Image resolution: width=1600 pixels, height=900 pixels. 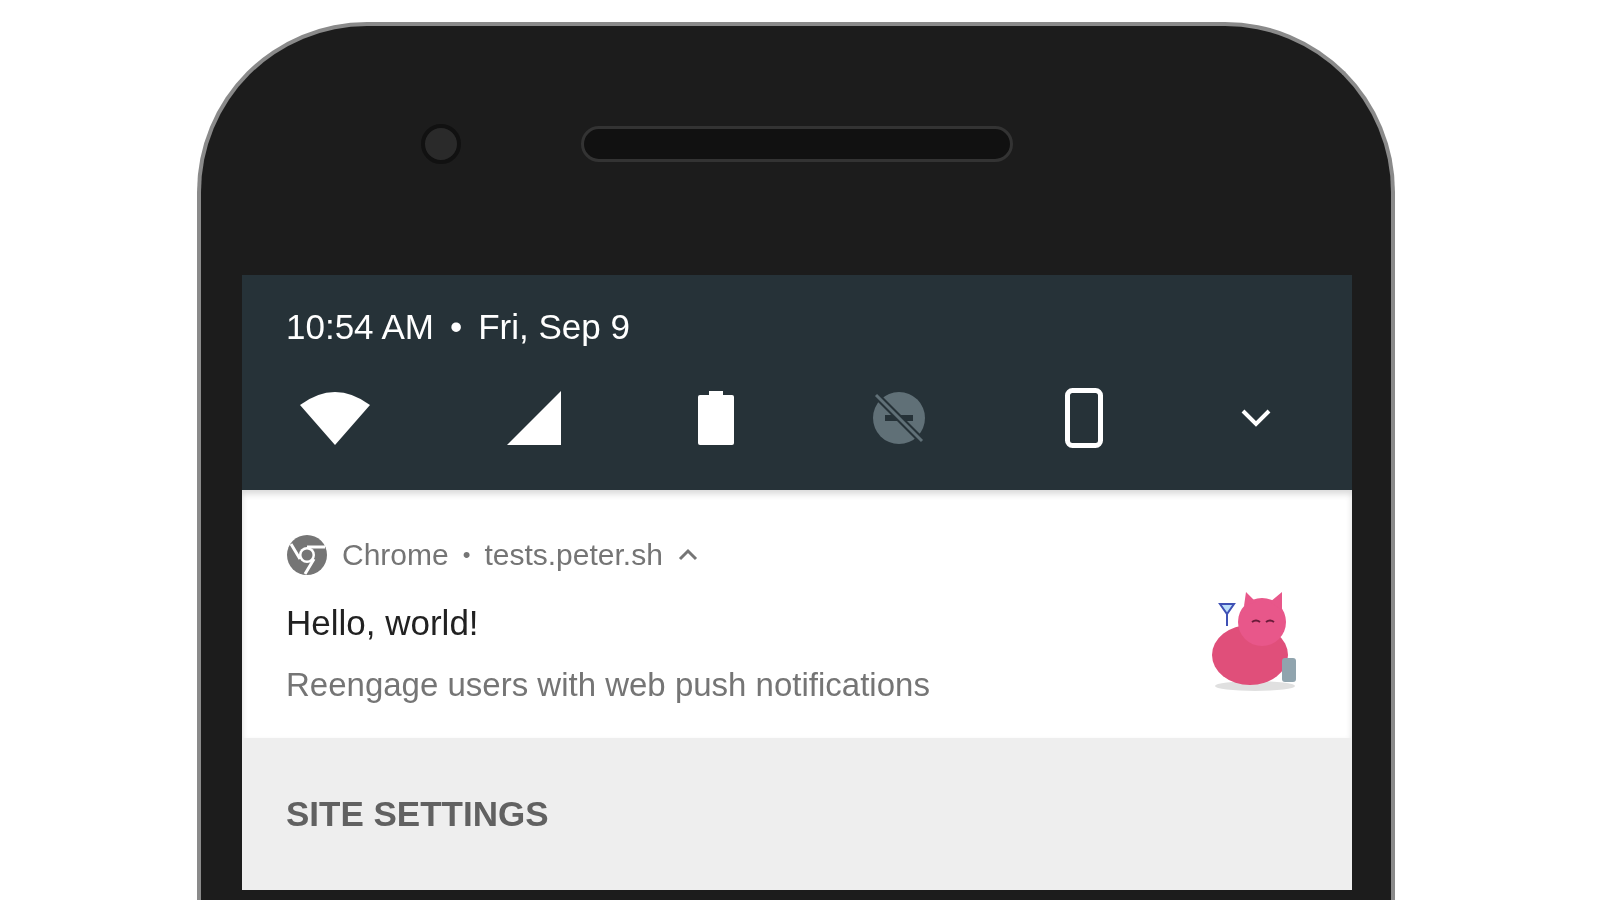 What do you see at coordinates (382, 623) in the screenshot?
I see `notification-title: Hello, world!` at bounding box center [382, 623].